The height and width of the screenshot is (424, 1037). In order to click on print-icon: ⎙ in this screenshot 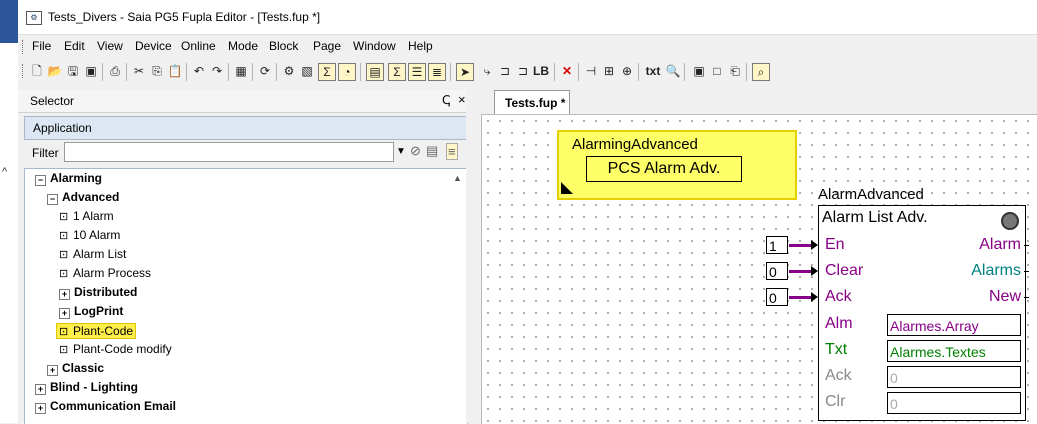, I will do `click(115, 71)`.